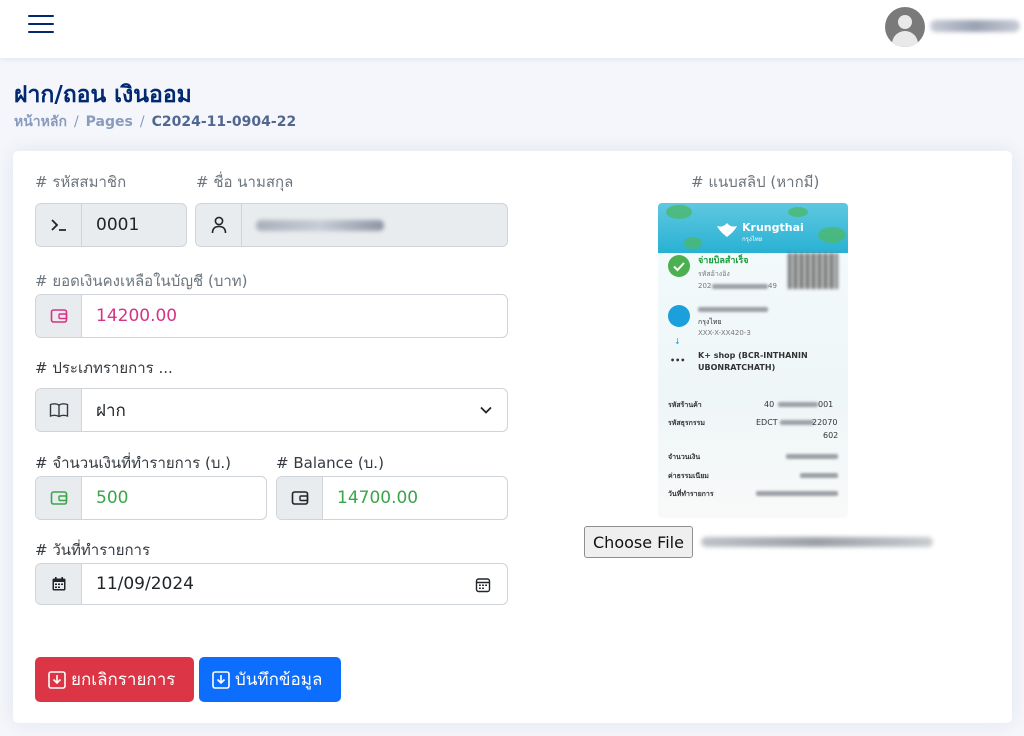 The image size is (1024, 736). I want to click on slip-bank-name: Krungthai กรุงไทย, so click(773, 232).